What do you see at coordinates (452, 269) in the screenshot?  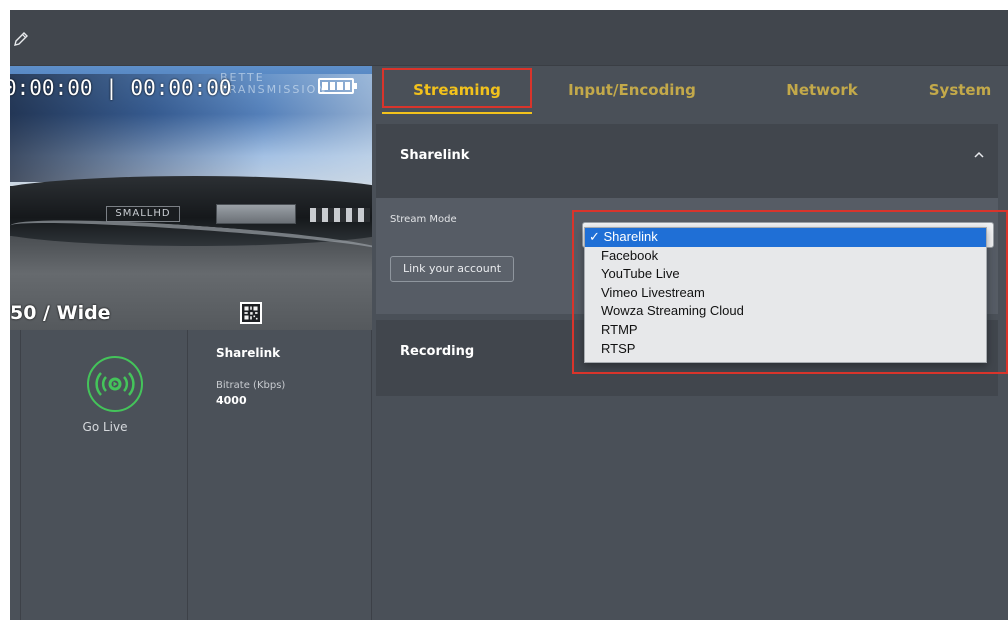 I see `link-account-button: Link your account` at bounding box center [452, 269].